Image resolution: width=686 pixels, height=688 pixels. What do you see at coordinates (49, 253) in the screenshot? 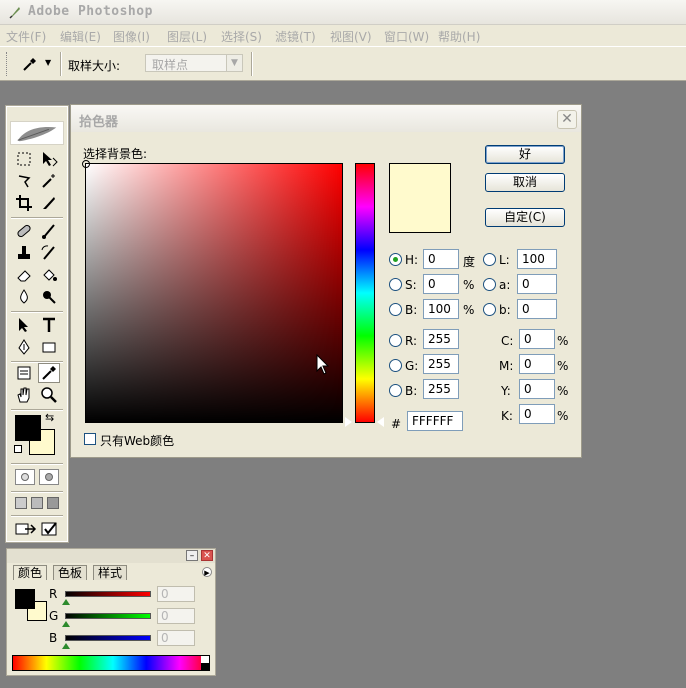
I see `history-brush-tool` at bounding box center [49, 253].